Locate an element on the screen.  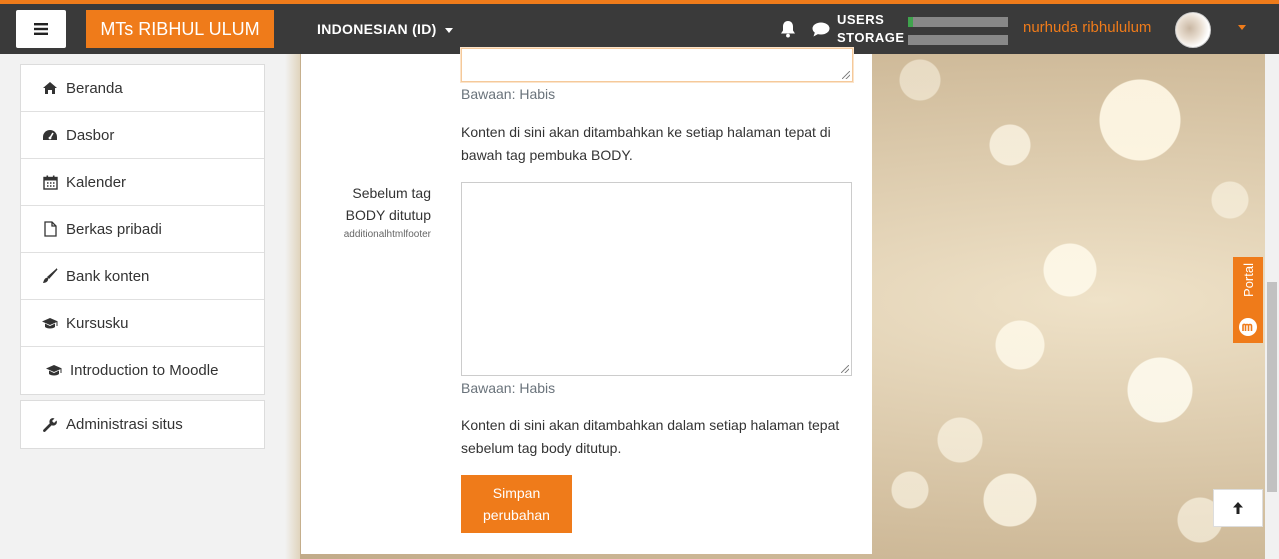
home-icon is located at coordinates (50, 88).